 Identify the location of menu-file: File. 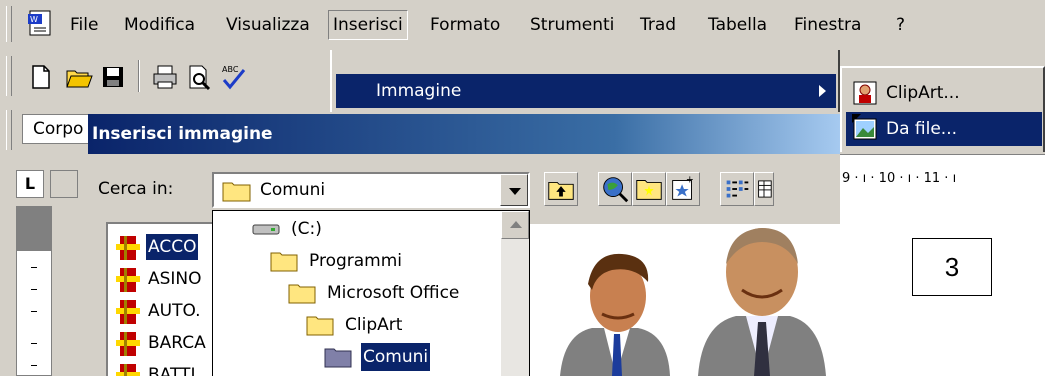
(84, 25).